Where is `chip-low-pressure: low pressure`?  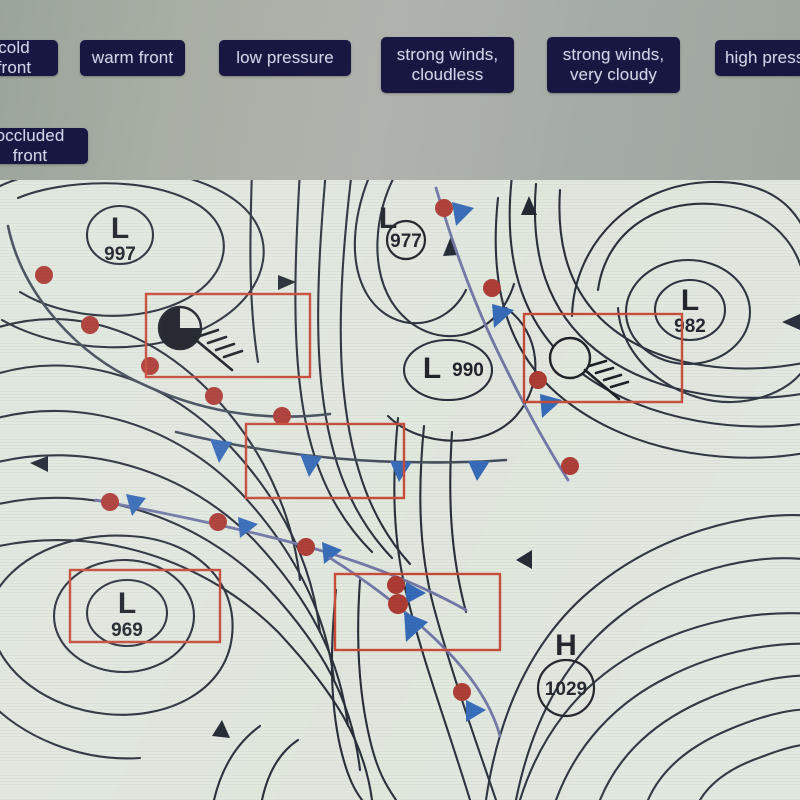 chip-low-pressure: low pressure is located at coordinates (285, 58).